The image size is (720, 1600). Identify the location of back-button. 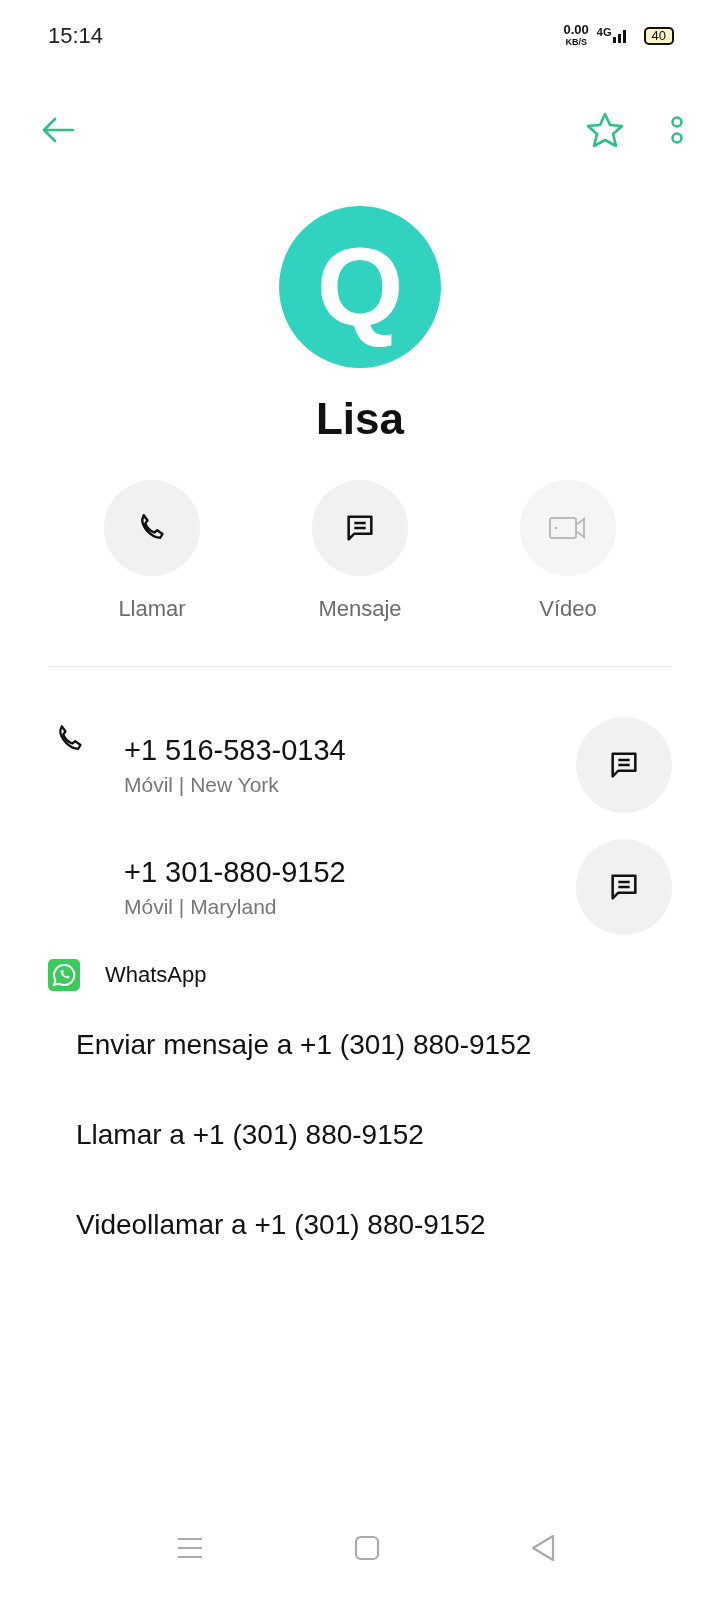
(58, 130).